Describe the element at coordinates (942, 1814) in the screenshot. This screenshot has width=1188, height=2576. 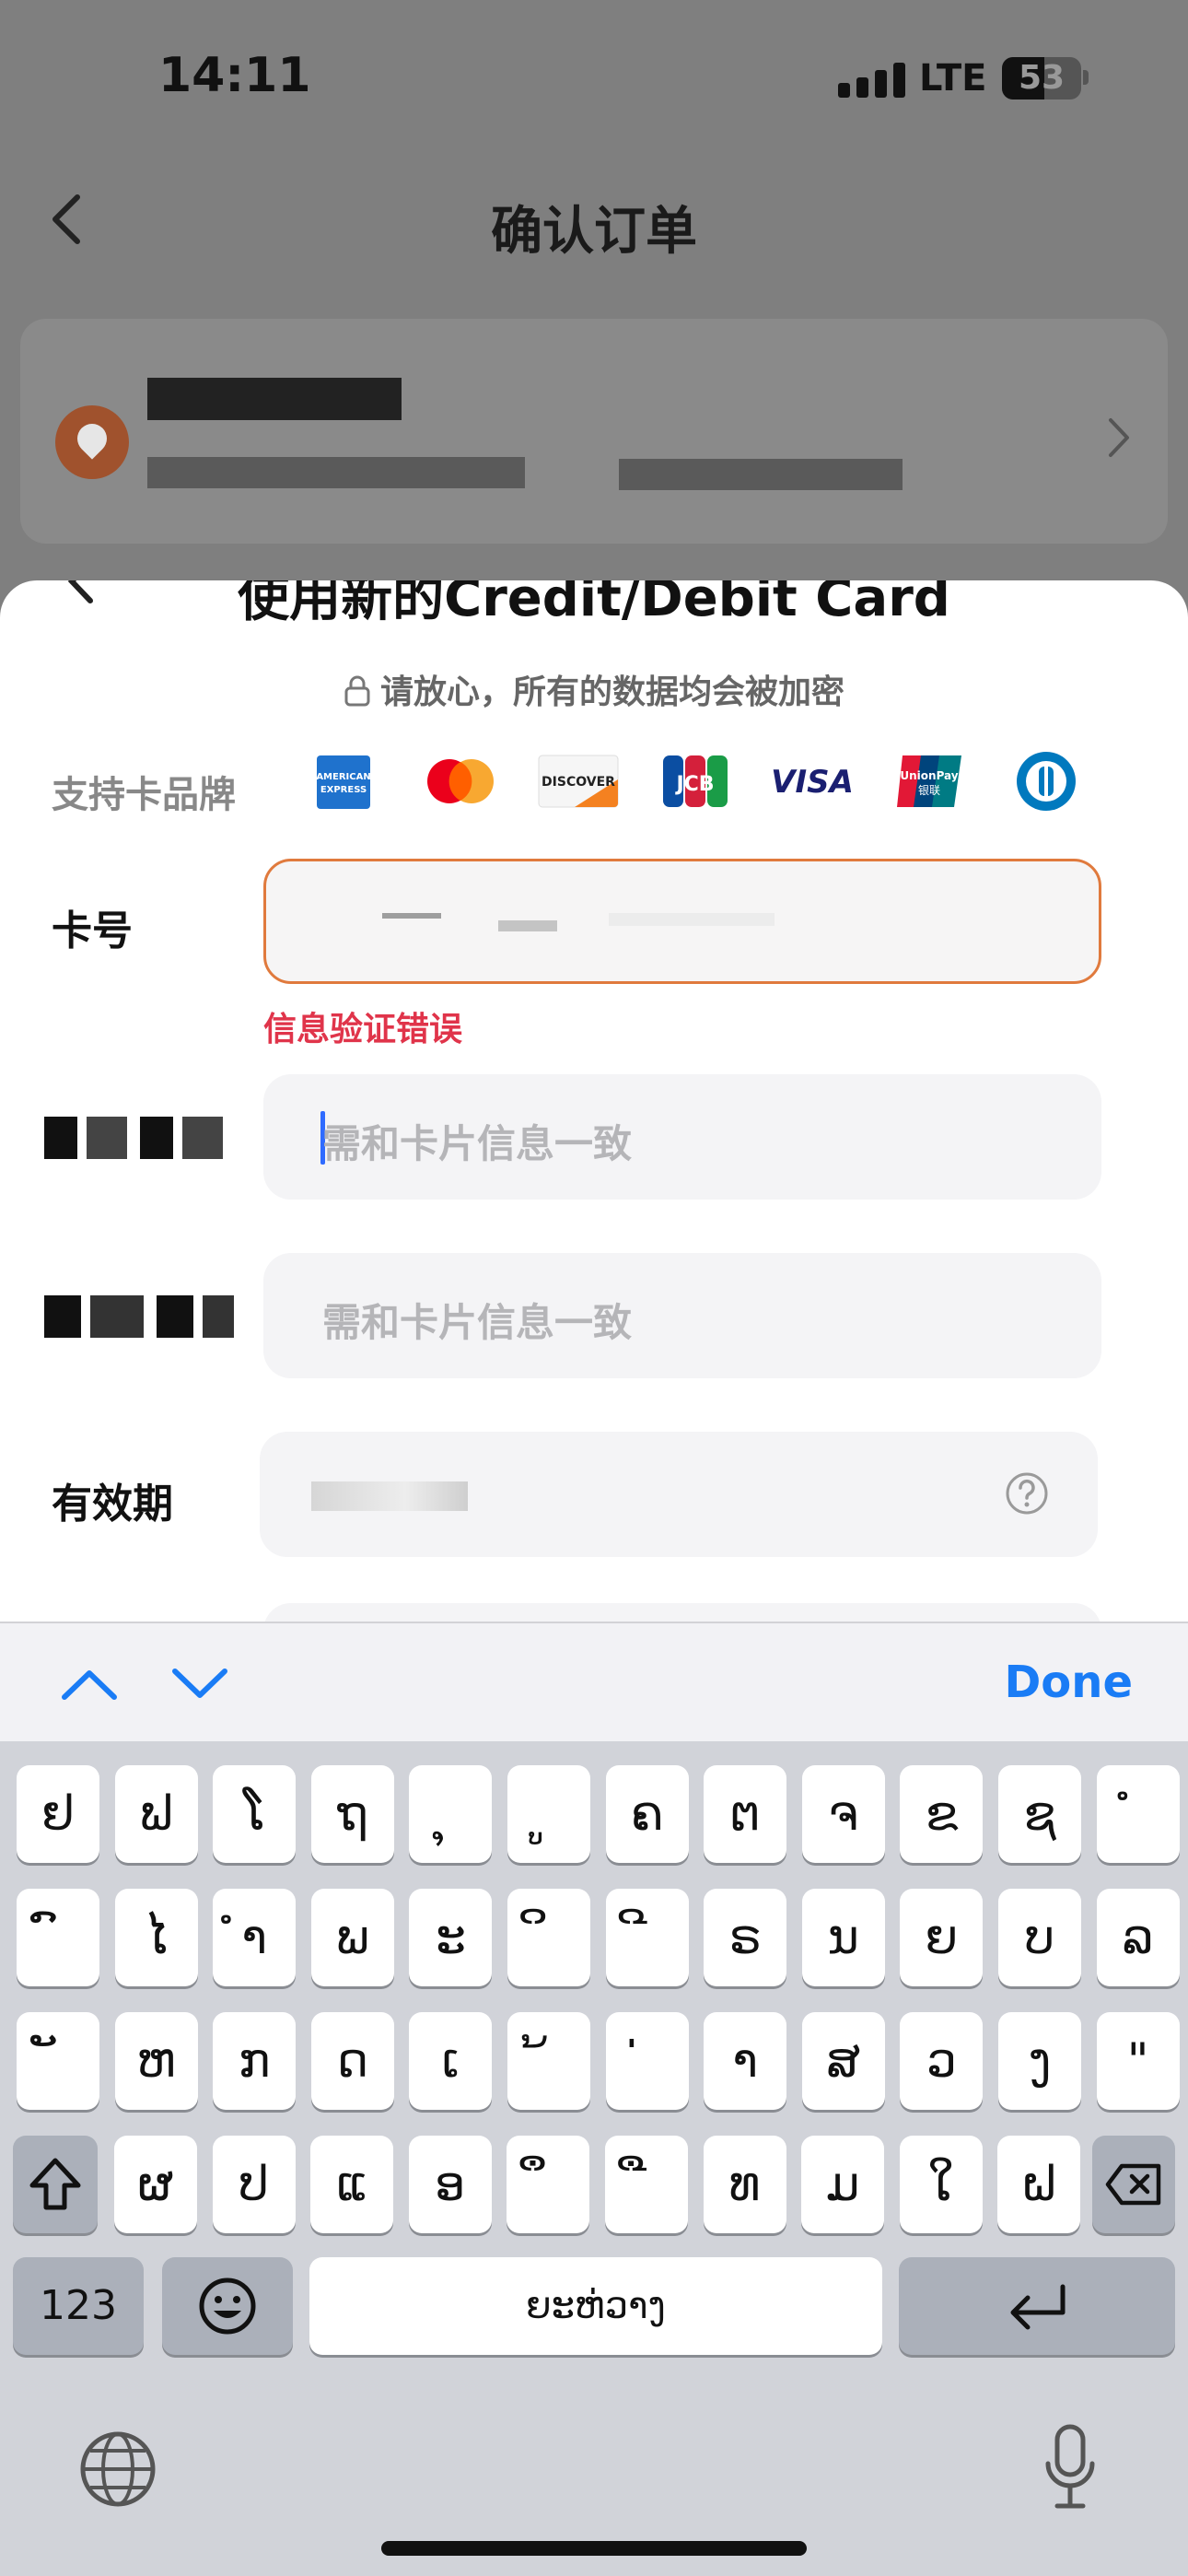
I see `key: ຂ` at that location.